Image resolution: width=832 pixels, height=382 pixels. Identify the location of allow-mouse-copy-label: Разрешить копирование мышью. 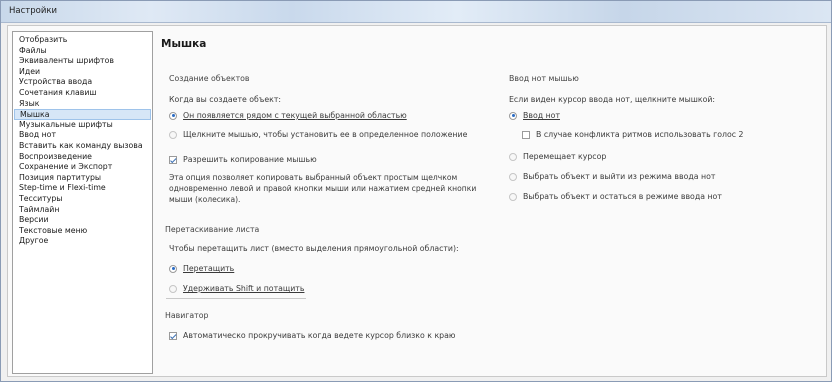
(250, 159).